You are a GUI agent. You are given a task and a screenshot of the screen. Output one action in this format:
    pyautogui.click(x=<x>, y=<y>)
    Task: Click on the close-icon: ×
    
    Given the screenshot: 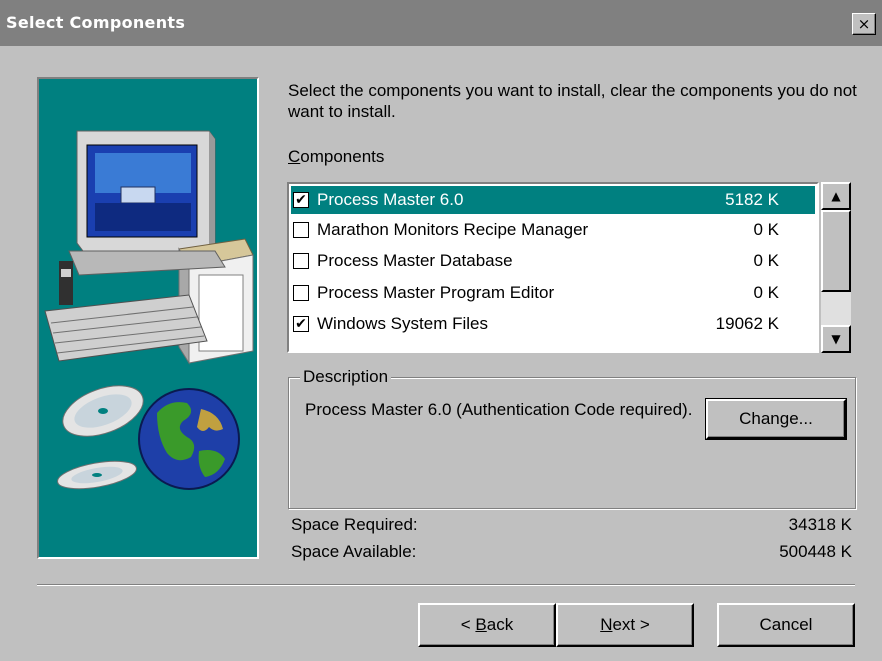 What is the action you would take?
    pyautogui.click(x=864, y=24)
    